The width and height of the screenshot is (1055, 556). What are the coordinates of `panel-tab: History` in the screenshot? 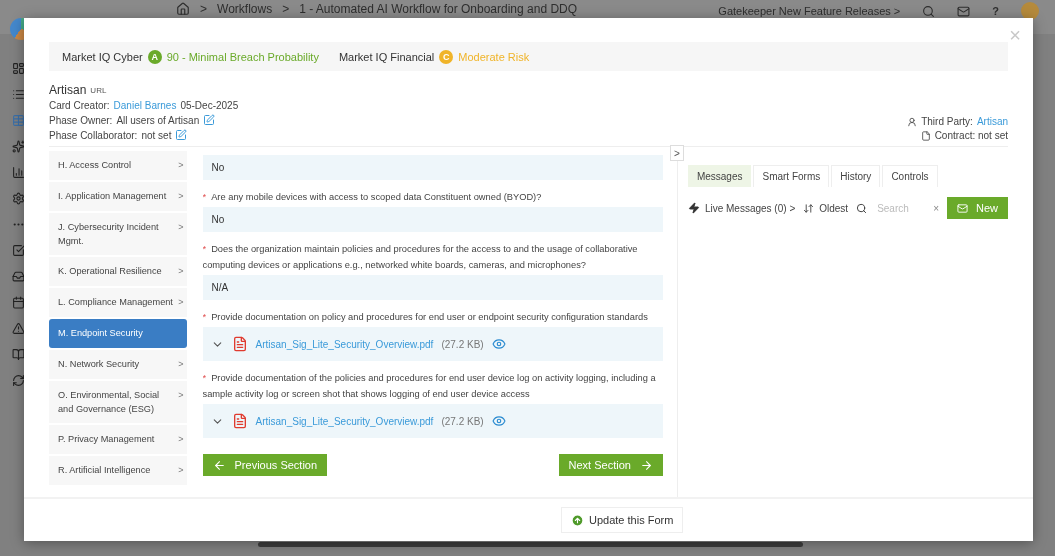 It's located at (856, 176).